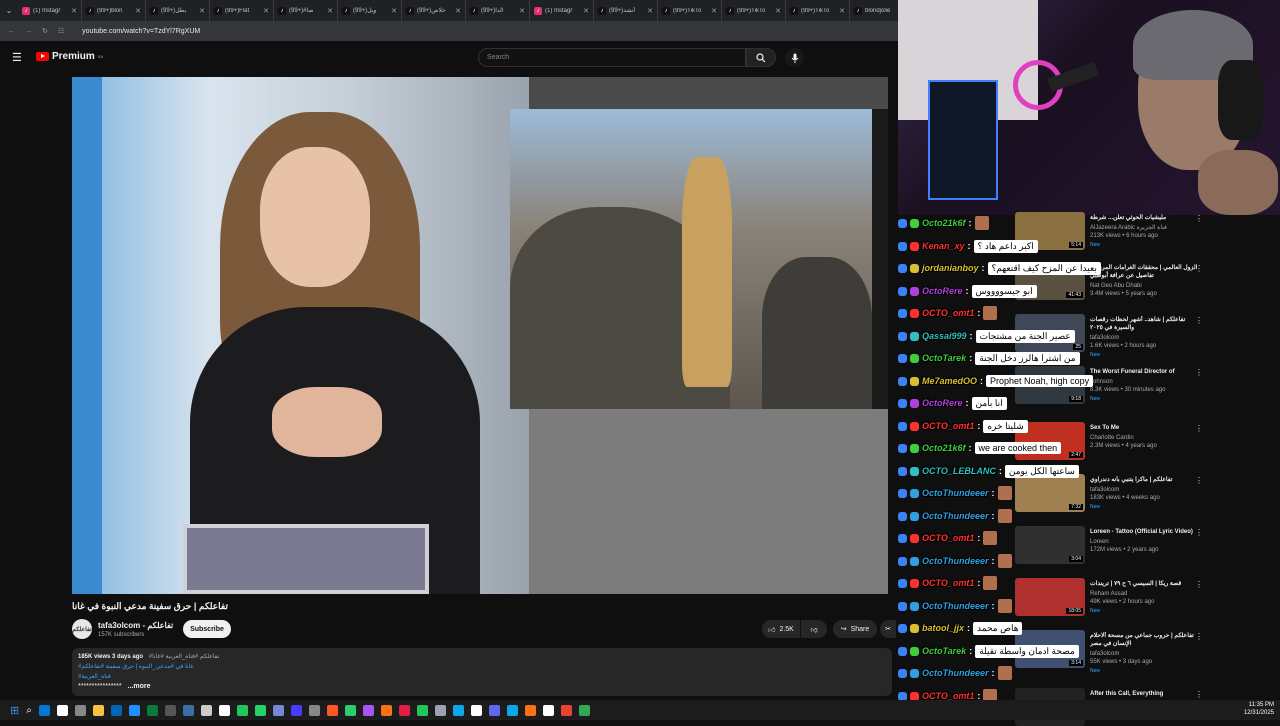 Image resolution: width=1280 pixels, height=726 pixels. I want to click on share-button: ↪ Share, so click(855, 629).